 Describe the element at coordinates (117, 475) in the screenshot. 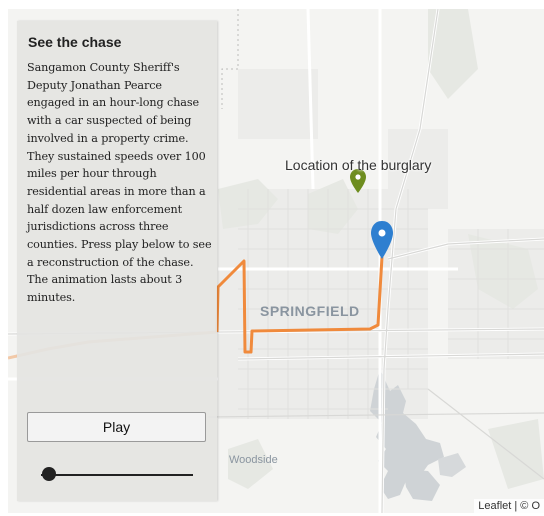

I see `animation-slider-track` at that location.